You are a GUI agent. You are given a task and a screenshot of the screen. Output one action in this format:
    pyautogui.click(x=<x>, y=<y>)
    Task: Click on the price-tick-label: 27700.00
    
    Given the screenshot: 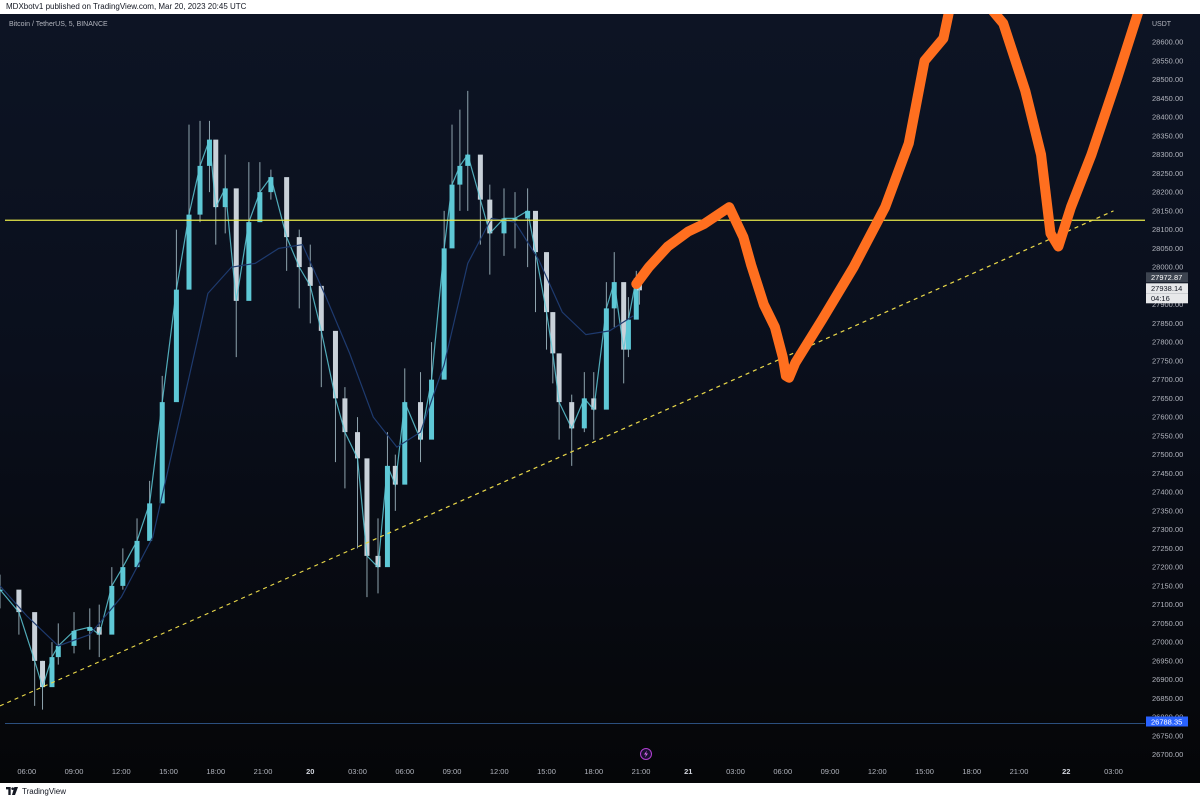 What is the action you would take?
    pyautogui.click(x=1167, y=379)
    